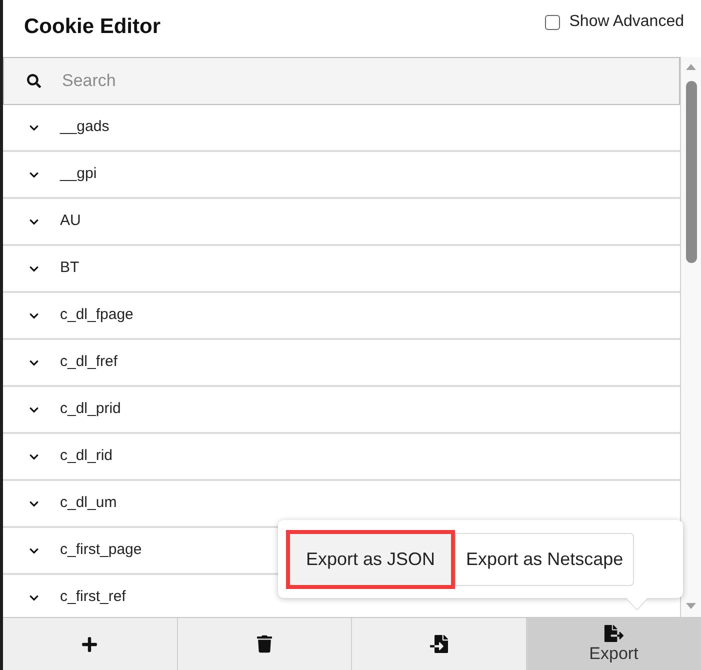 This screenshot has height=670, width=701. What do you see at coordinates (89, 644) in the screenshot?
I see `plus-icon` at bounding box center [89, 644].